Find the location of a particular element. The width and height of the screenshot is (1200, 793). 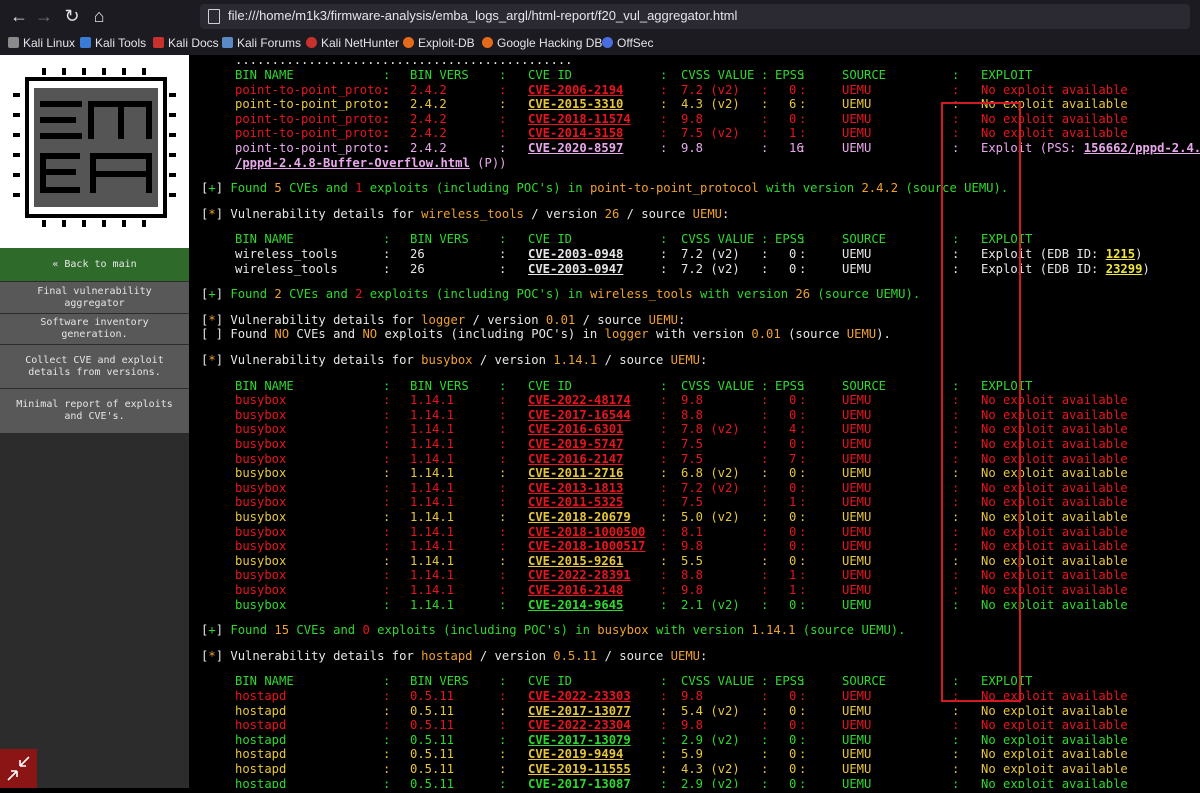

back-arrow-icon: ← is located at coordinates (19, 16).